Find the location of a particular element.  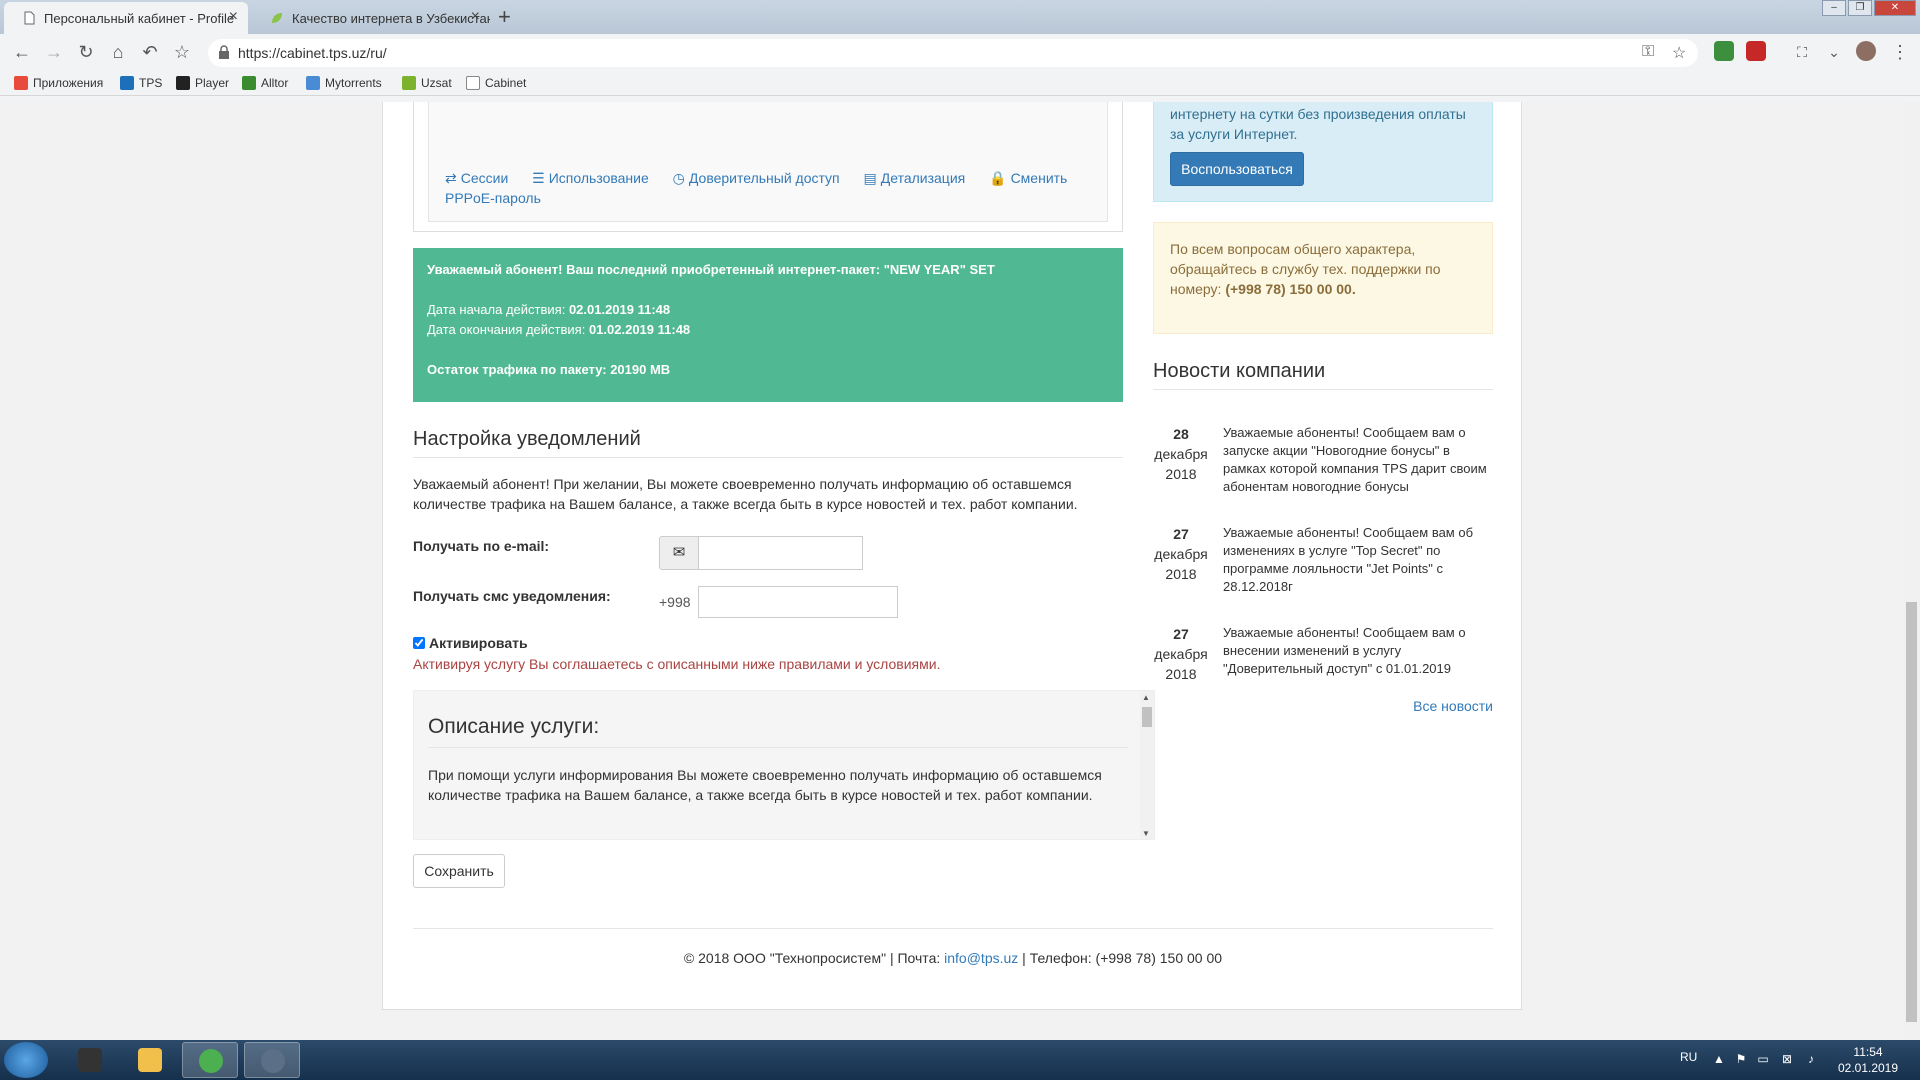

service-description-title: Описание услуги: is located at coordinates (778, 731).